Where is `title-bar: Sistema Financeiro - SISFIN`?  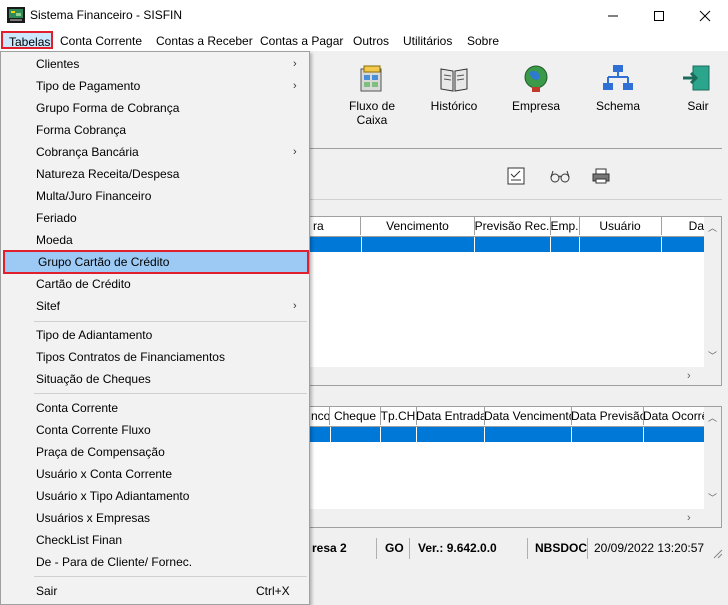
title-bar: Sistema Financeiro - SISFIN is located at coordinates (364, 15).